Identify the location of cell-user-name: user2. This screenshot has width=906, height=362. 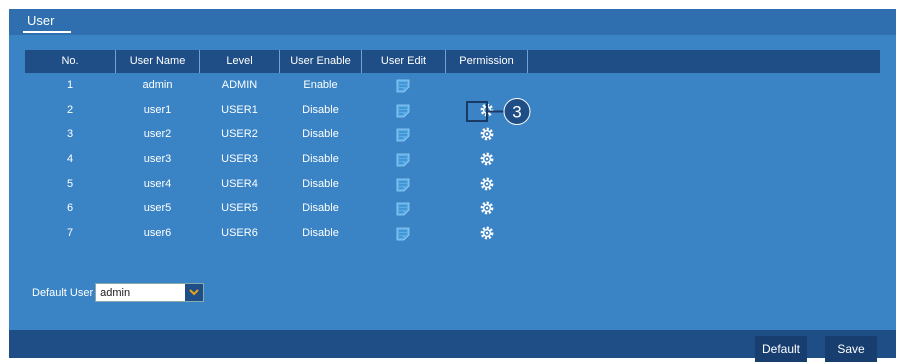
(157, 134).